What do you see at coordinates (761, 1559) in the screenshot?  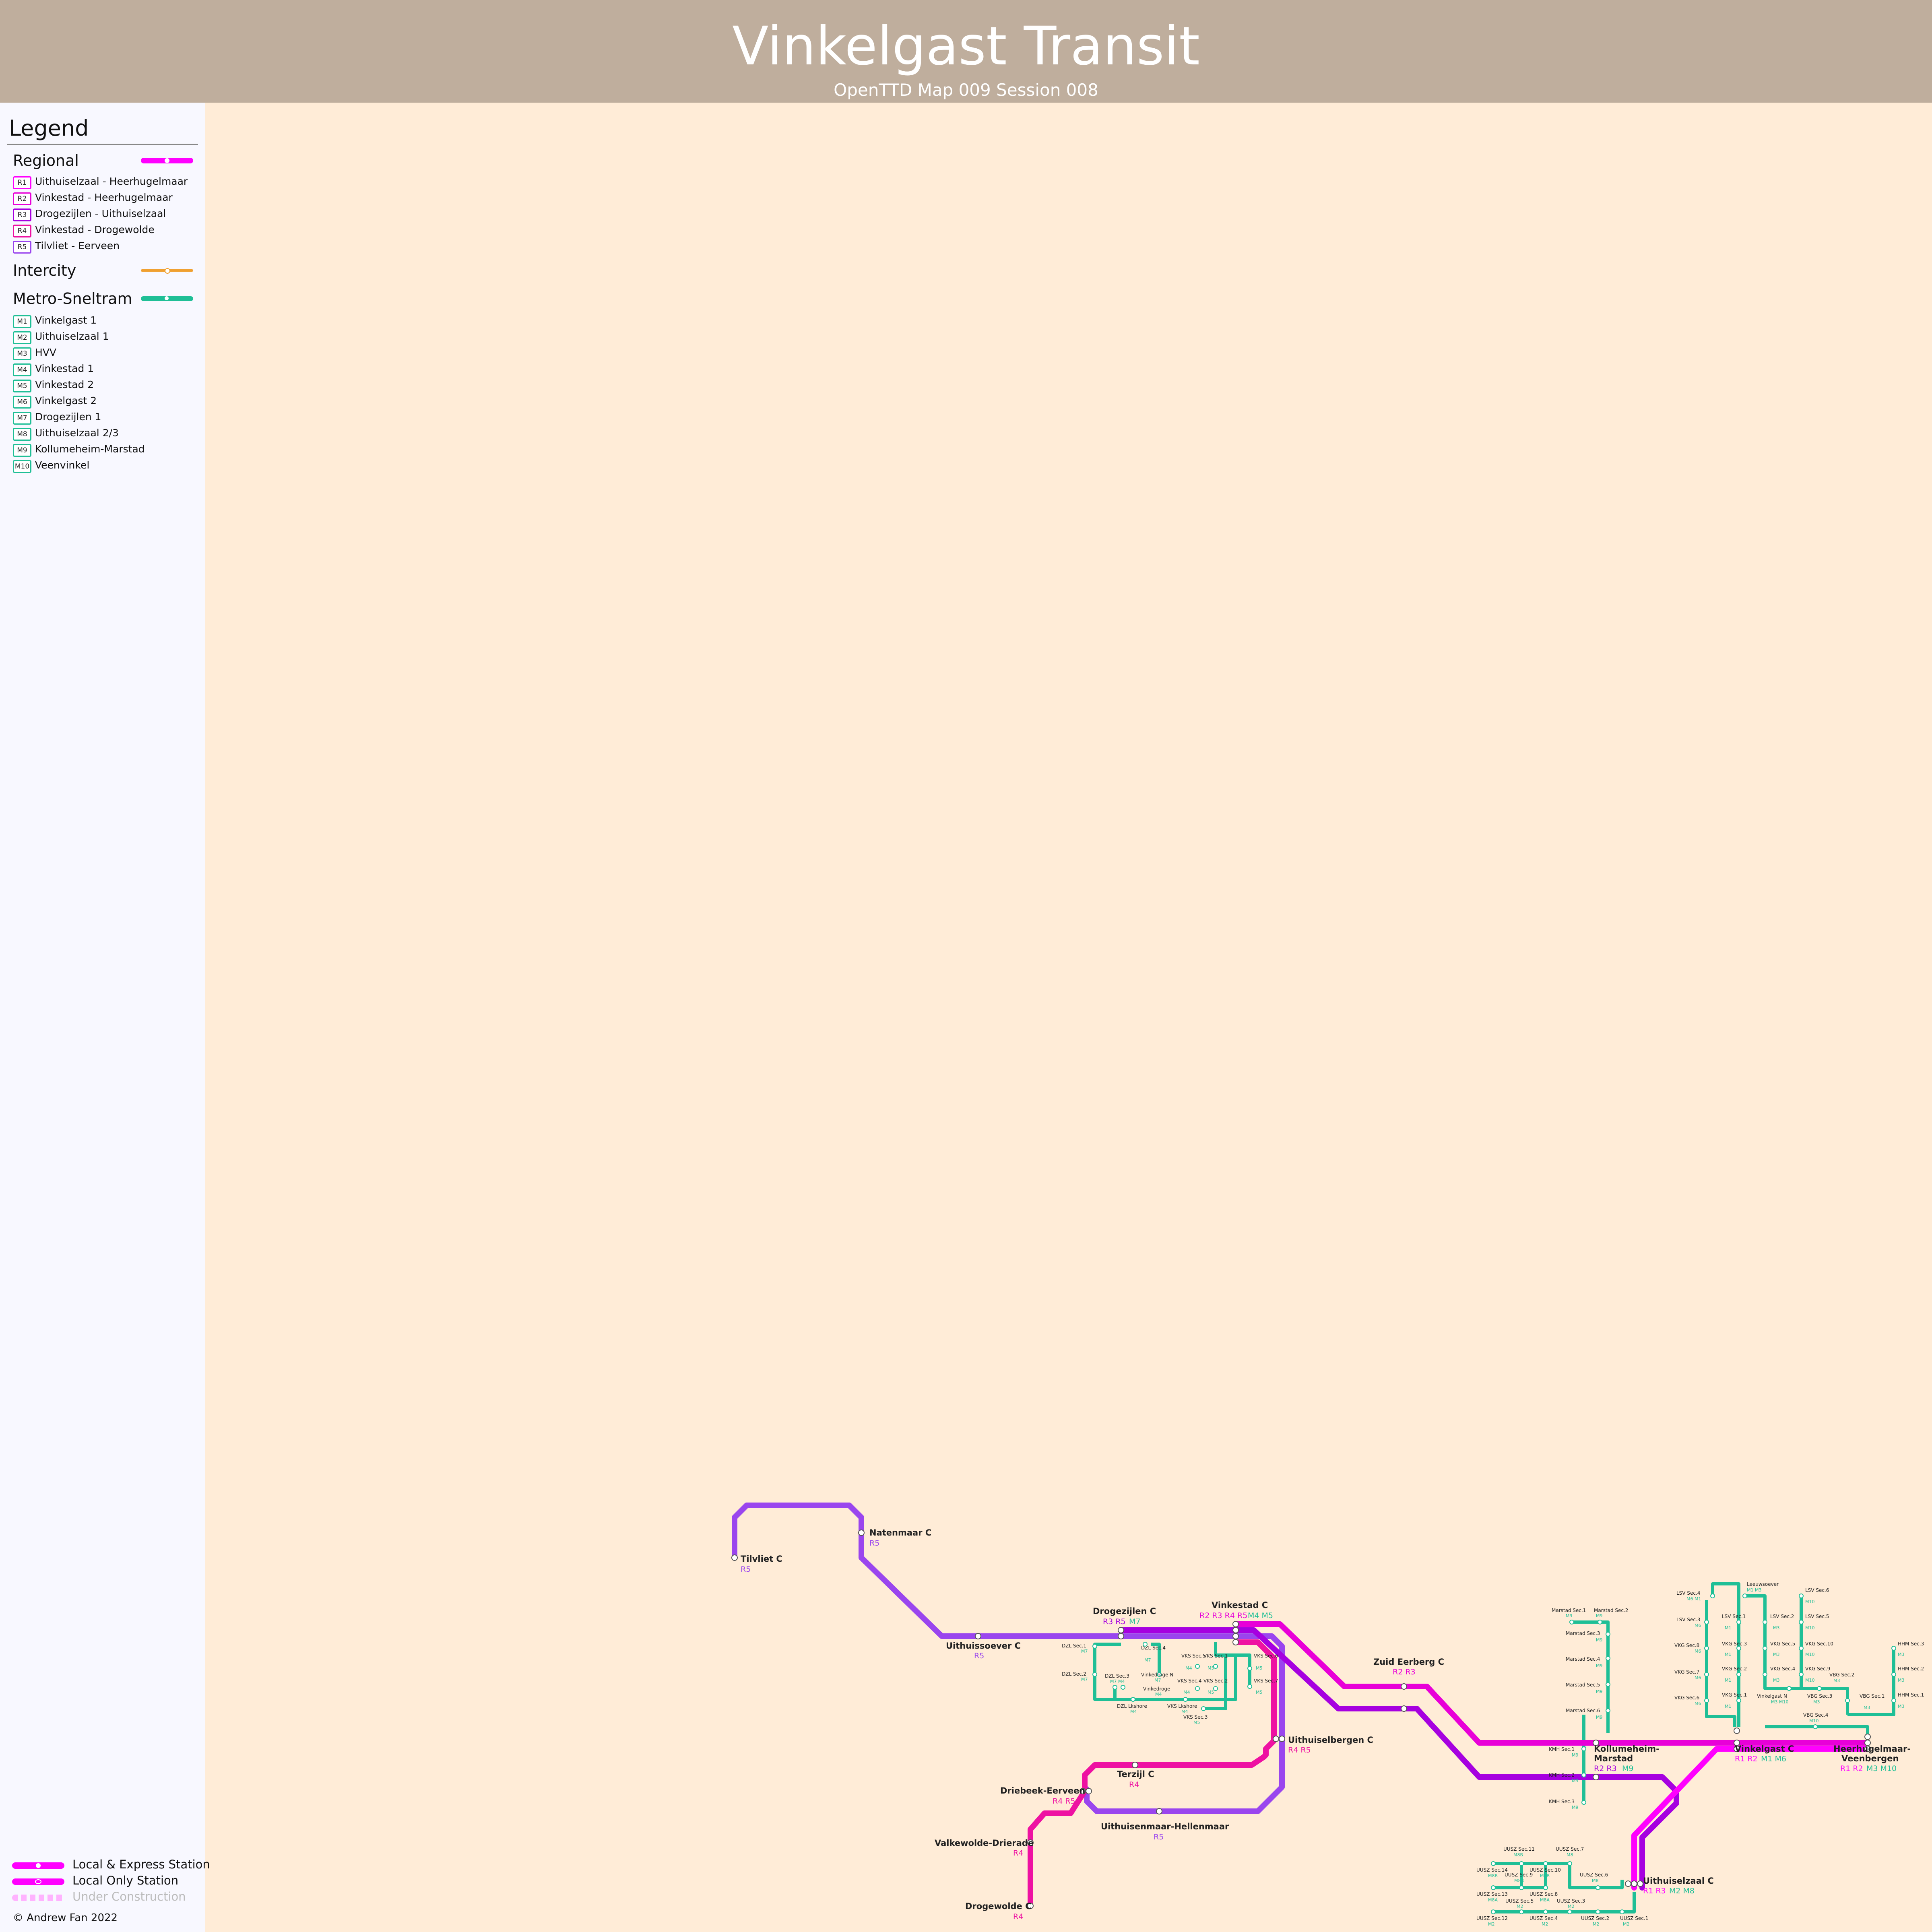 I see `station-label-tilvliet: Tilvliet C` at bounding box center [761, 1559].